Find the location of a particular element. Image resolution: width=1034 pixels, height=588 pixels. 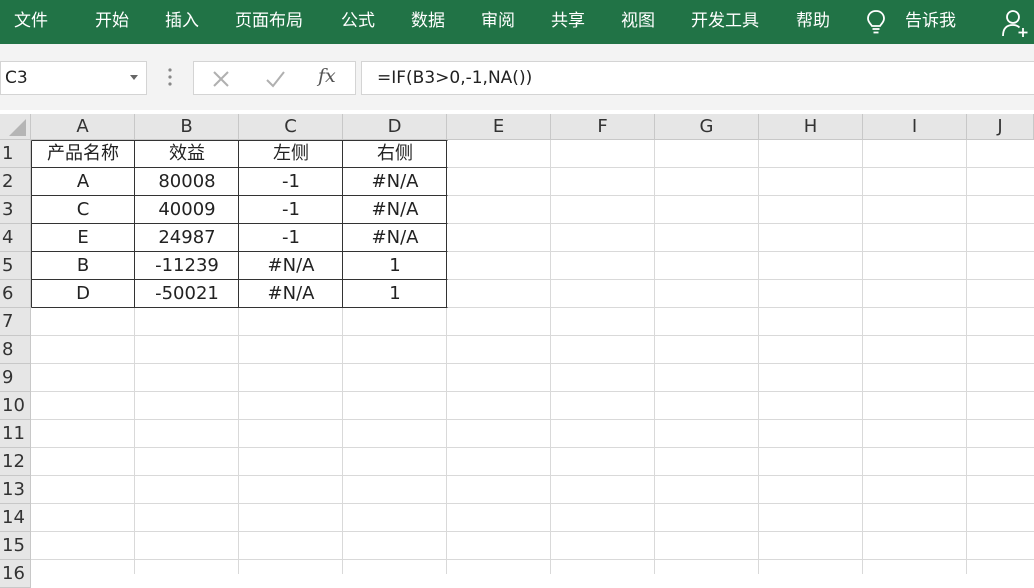

cell-c4: -1 is located at coordinates (291, 238).